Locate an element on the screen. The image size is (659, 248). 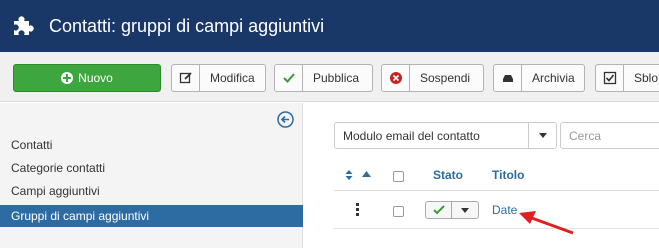
archive-button: Archivia is located at coordinates (539, 78).